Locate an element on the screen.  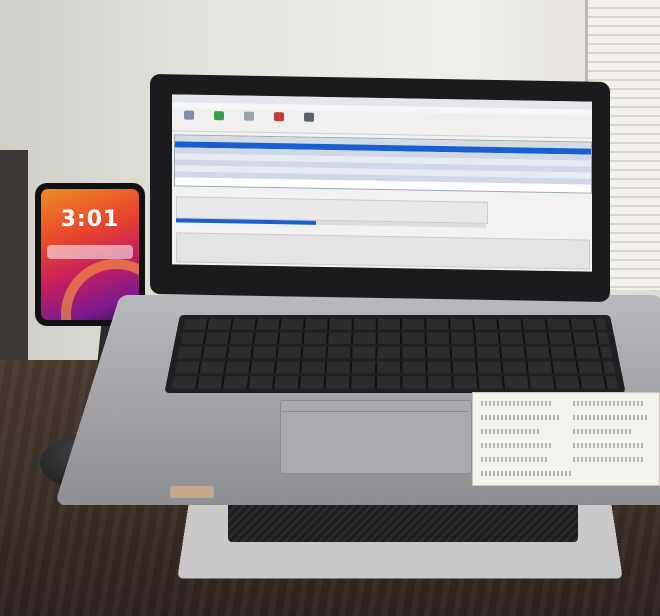
log-label is located at coordinates (276, 227).